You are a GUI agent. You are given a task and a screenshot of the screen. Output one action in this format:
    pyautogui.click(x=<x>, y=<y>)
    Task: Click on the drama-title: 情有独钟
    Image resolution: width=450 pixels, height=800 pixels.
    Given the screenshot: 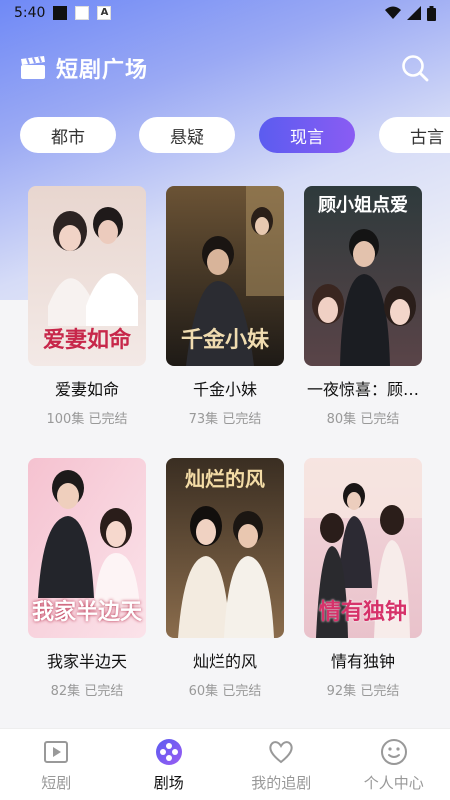 What is the action you would take?
    pyautogui.click(x=362, y=661)
    